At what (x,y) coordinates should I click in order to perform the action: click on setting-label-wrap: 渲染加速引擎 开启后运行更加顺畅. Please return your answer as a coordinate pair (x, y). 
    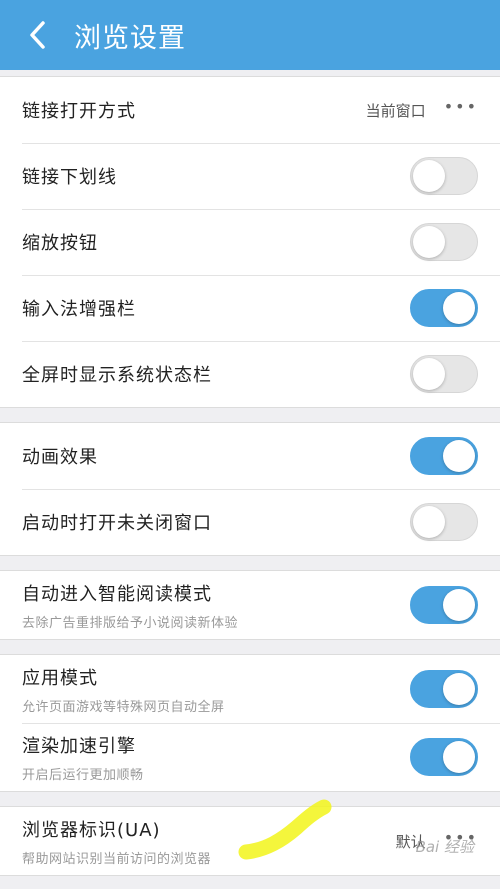
    Looking at the image, I should click on (216, 757).